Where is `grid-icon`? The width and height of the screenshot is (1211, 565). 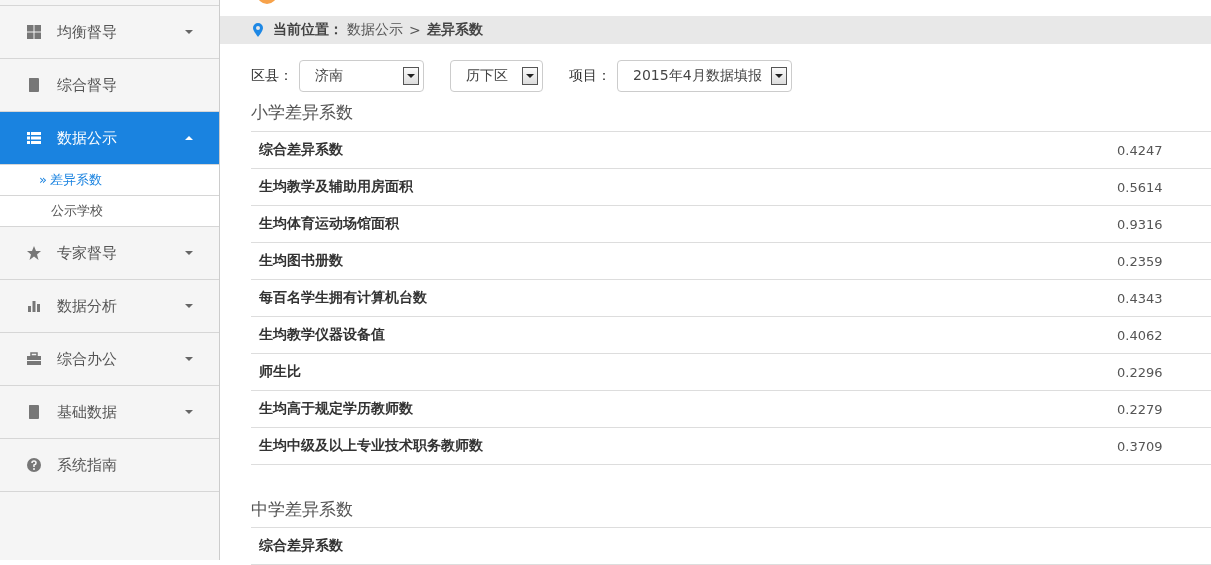
grid-icon is located at coordinates (34, 32).